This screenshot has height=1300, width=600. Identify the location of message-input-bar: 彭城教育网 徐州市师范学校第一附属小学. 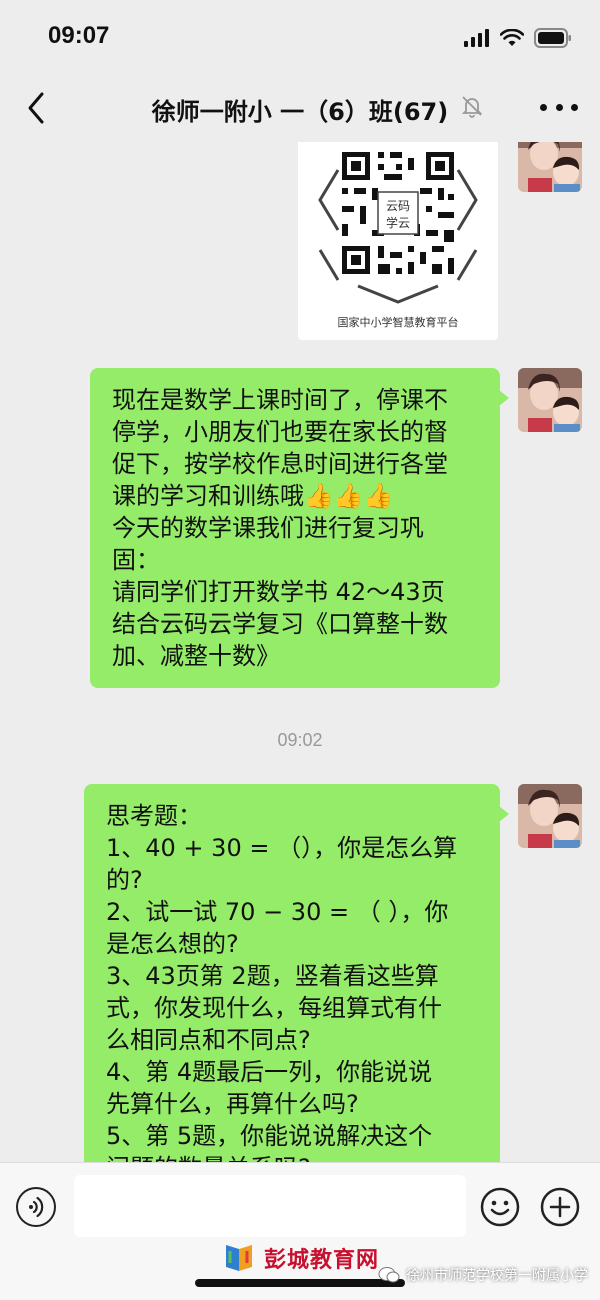
(300, 1231).